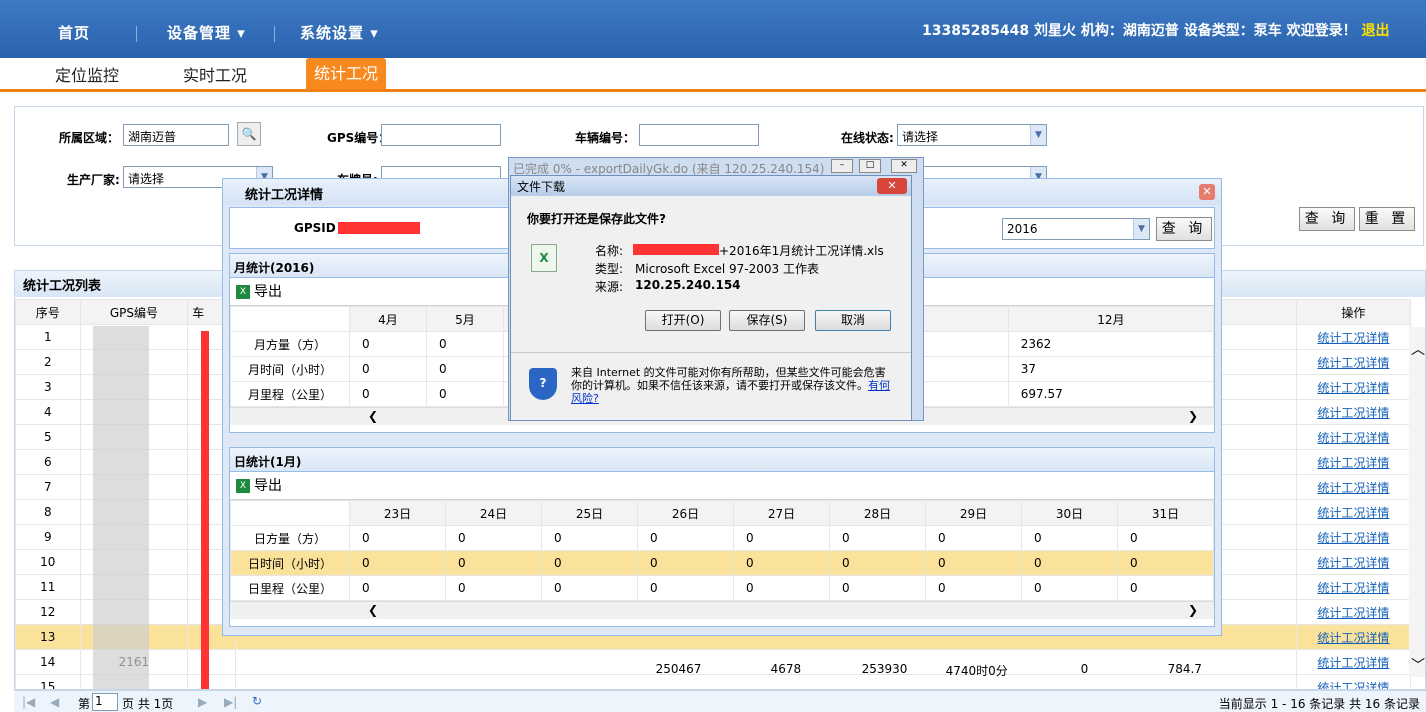 Image resolution: width=1426 pixels, height=712 pixels. I want to click on minimize-icon: –, so click(842, 166).